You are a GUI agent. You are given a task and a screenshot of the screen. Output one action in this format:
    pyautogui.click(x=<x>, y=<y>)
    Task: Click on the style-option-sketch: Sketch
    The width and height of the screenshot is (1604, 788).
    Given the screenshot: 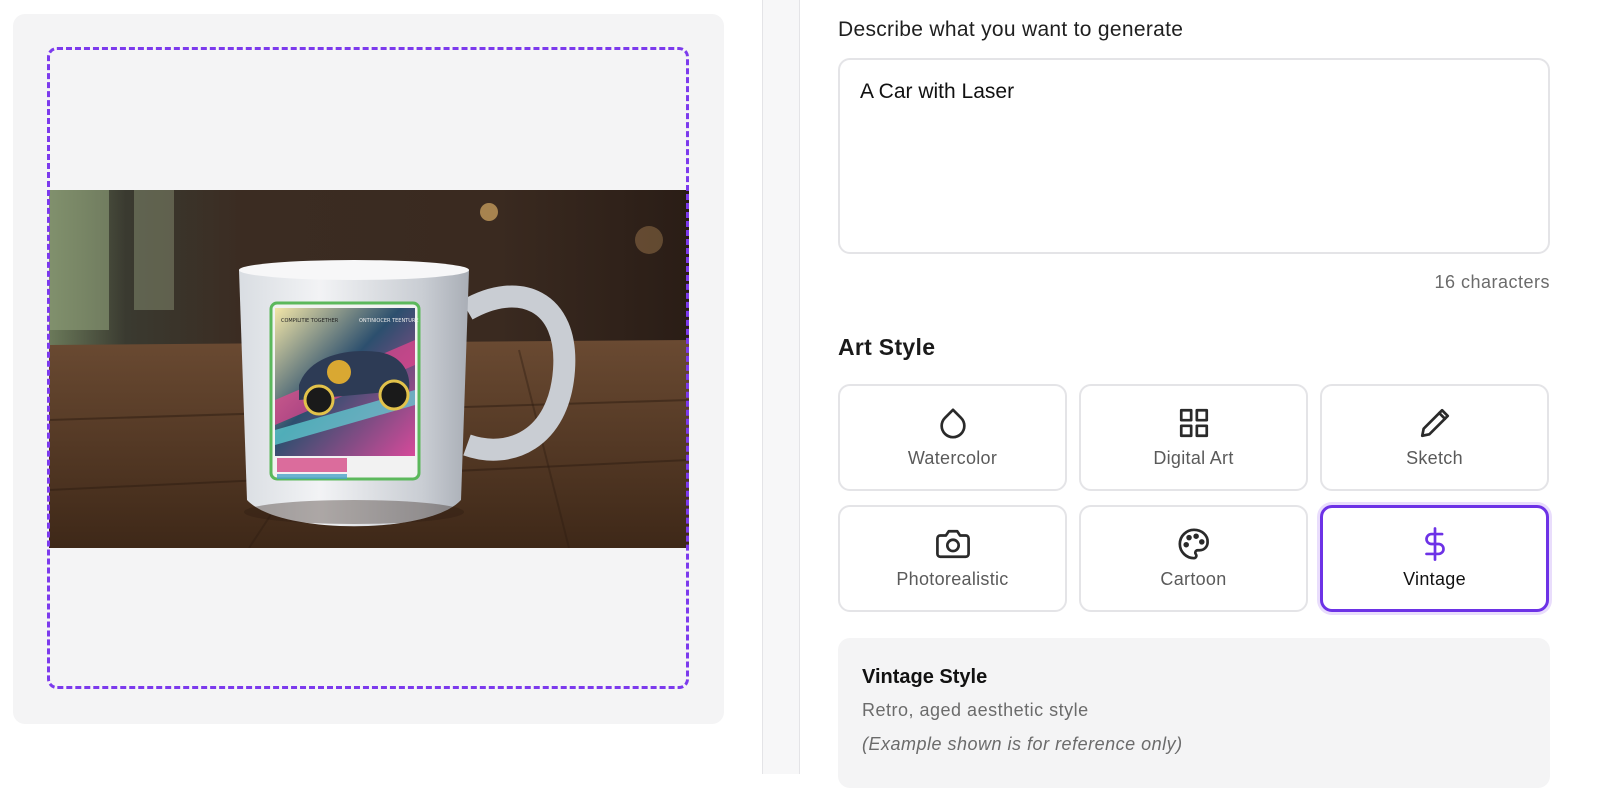 What is the action you would take?
    pyautogui.click(x=1434, y=437)
    